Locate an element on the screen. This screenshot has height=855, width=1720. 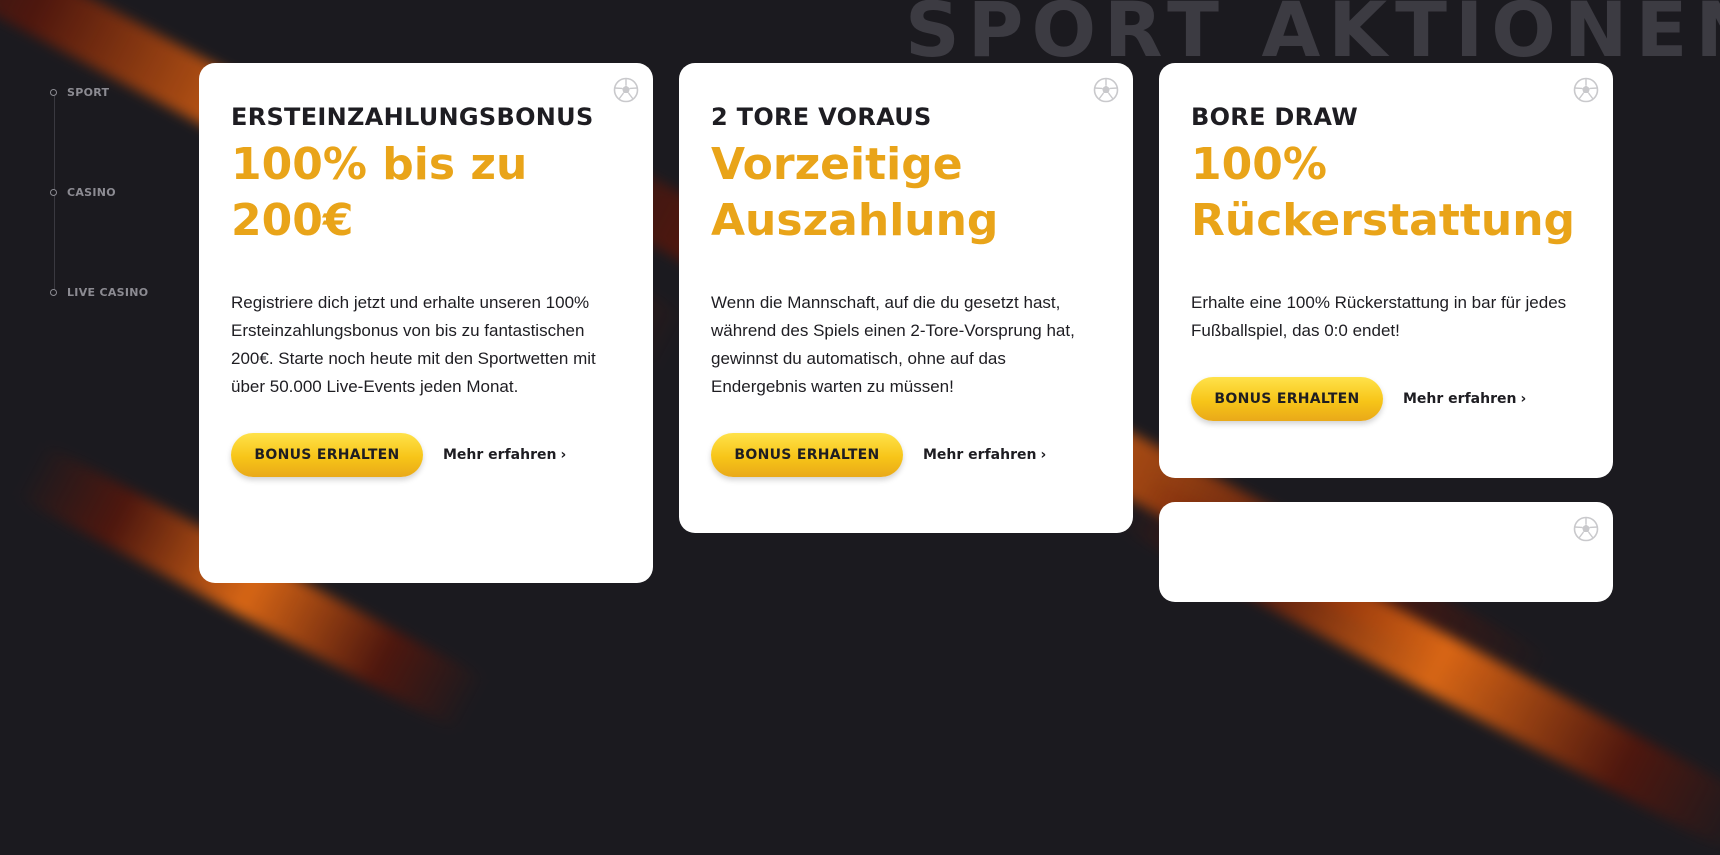
side-nav-label: SPORT is located at coordinates (88, 92).